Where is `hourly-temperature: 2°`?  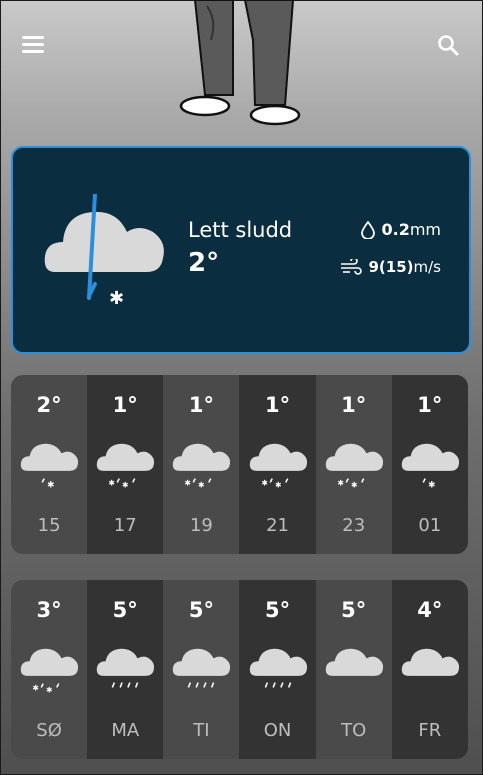
hourly-temperature: 2° is located at coordinates (49, 405).